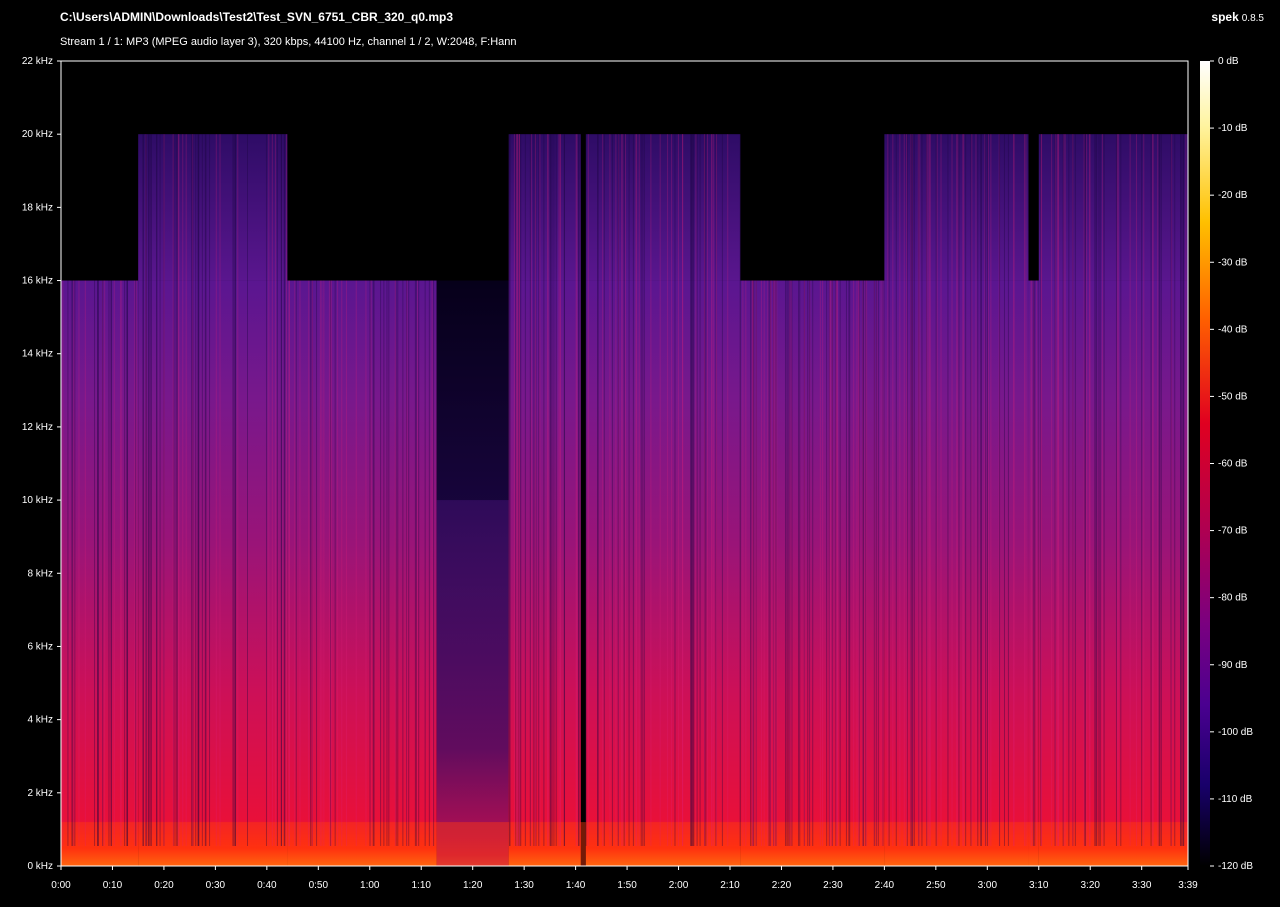 This screenshot has height=907, width=1280. I want to click on x-tick-label: 3:39, so click(1188, 885).